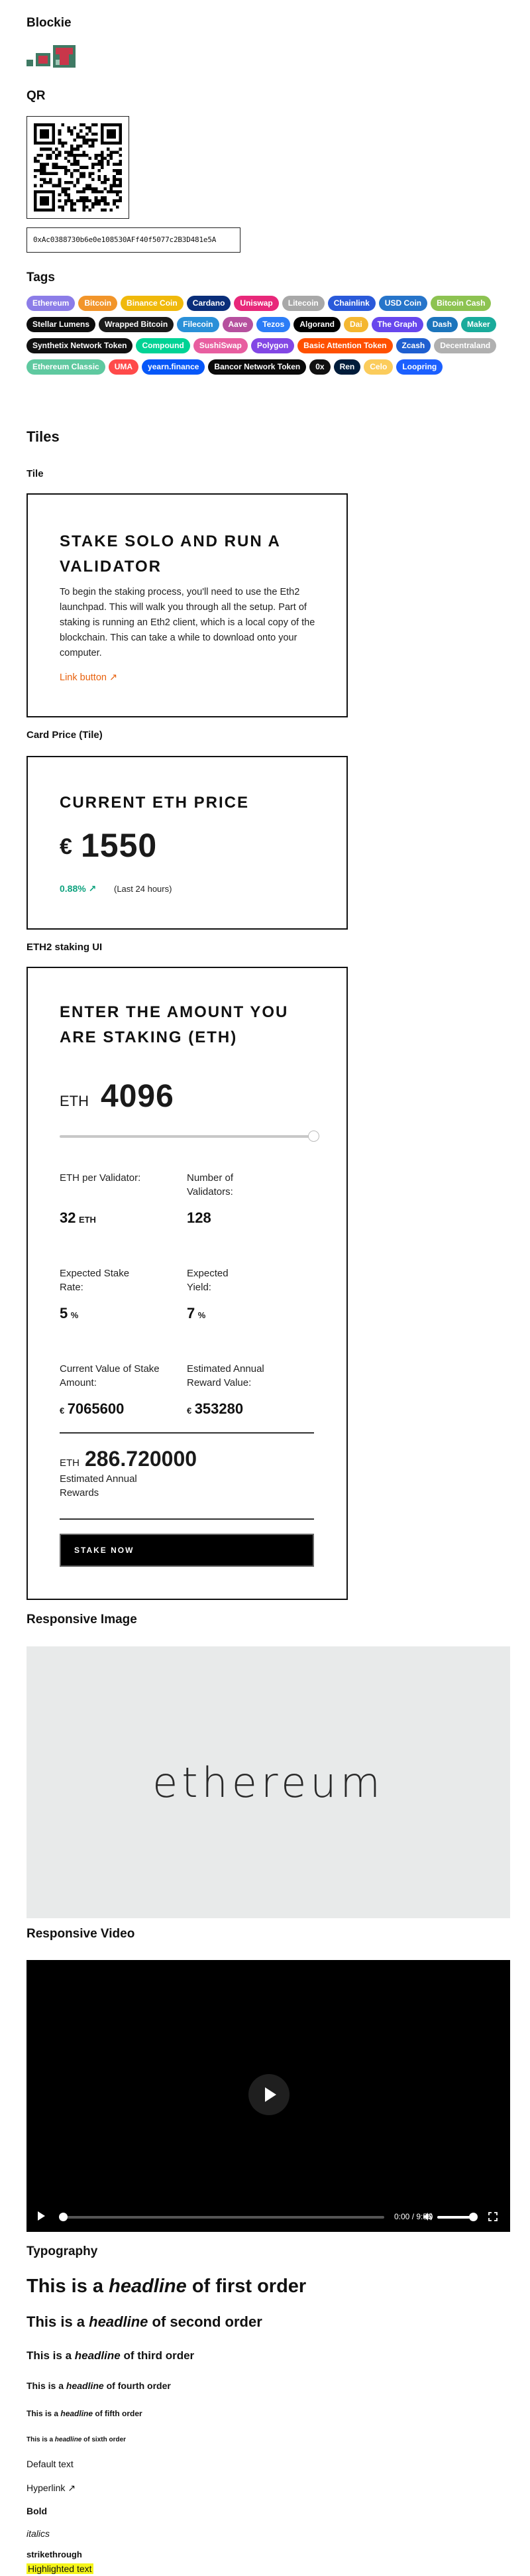  I want to click on staking-heading: ENTER THE AMOUNT YOU ARE STAKING (ETH), so click(174, 1024).